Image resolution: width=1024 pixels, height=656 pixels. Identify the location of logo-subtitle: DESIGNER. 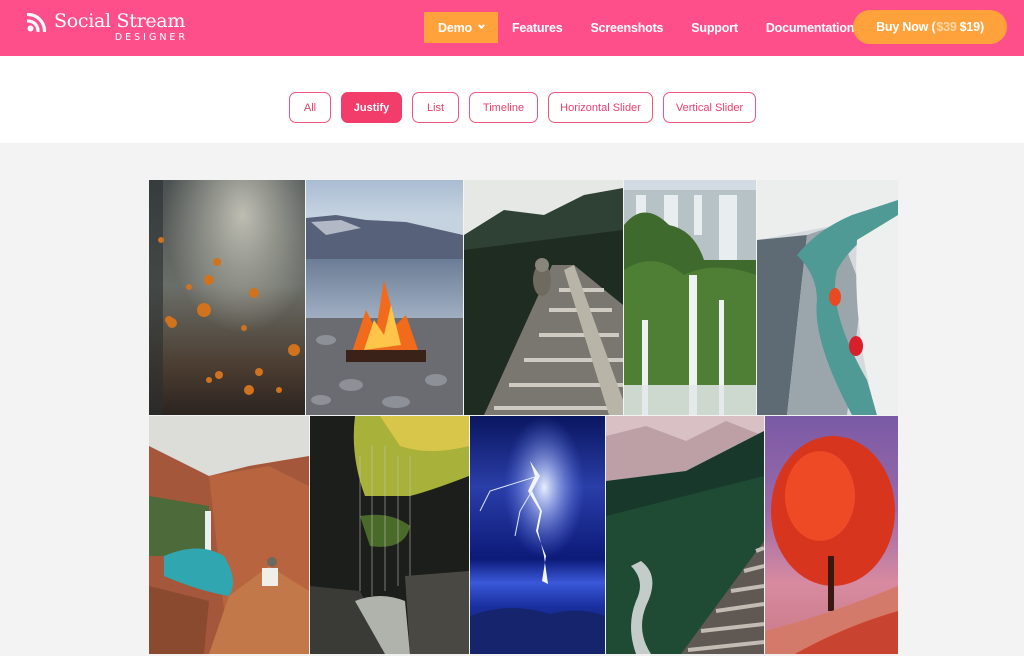
(151, 37).